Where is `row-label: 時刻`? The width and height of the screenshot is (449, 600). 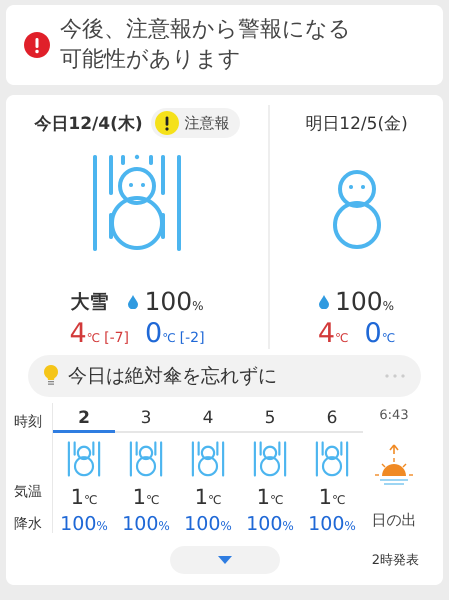
row-label: 時刻 is located at coordinates (28, 422).